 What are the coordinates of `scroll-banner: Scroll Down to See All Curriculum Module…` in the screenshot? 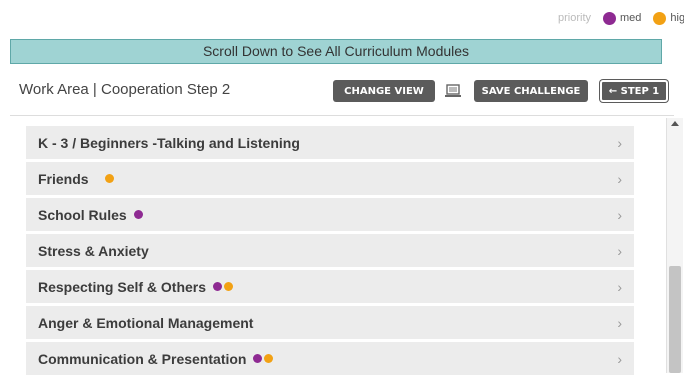 It's located at (336, 51).